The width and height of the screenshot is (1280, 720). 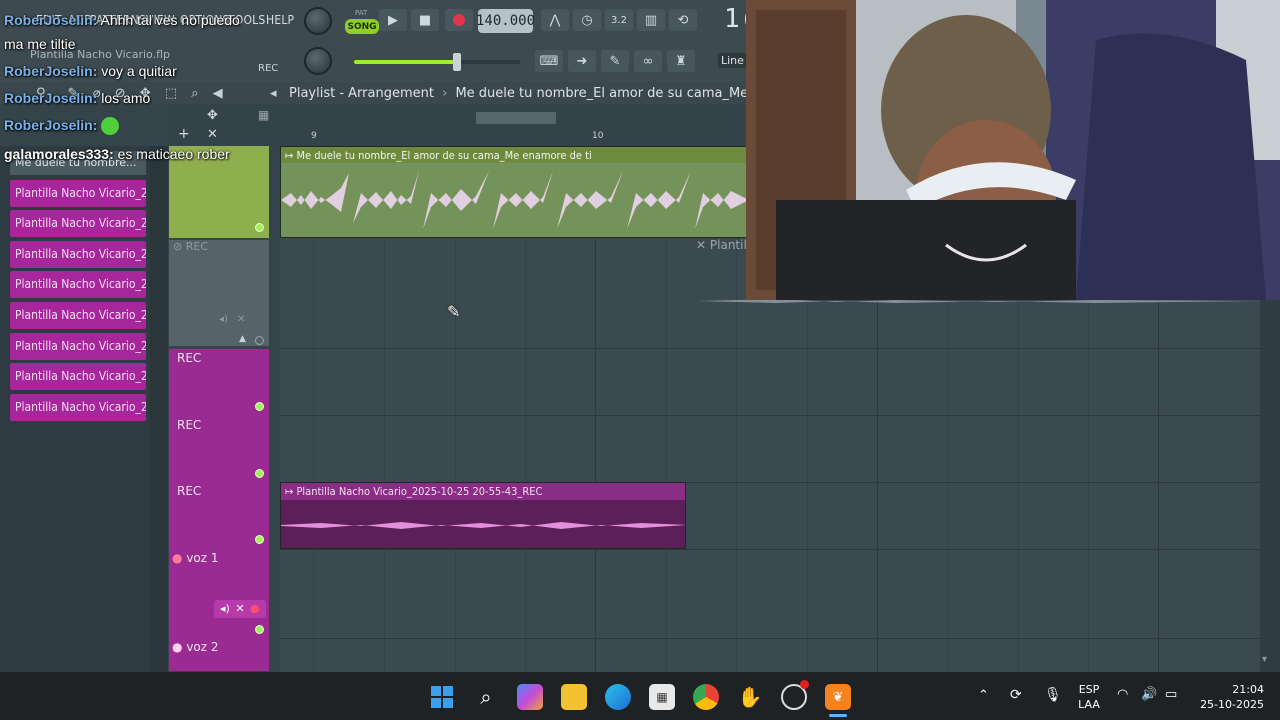 What do you see at coordinates (587, 20) in the screenshot?
I see `wait-record-button: ◷` at bounding box center [587, 20].